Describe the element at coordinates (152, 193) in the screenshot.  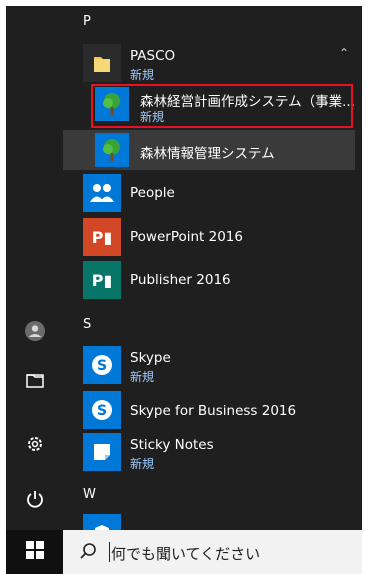
I see `app-people-label: People` at that location.